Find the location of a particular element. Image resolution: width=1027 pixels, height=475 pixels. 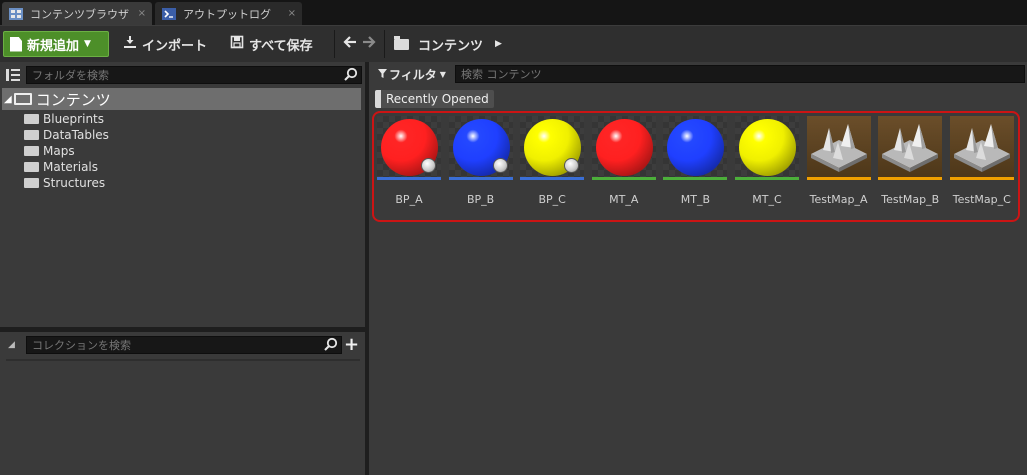

asset-label: MT_C is located at coordinates (767, 199).